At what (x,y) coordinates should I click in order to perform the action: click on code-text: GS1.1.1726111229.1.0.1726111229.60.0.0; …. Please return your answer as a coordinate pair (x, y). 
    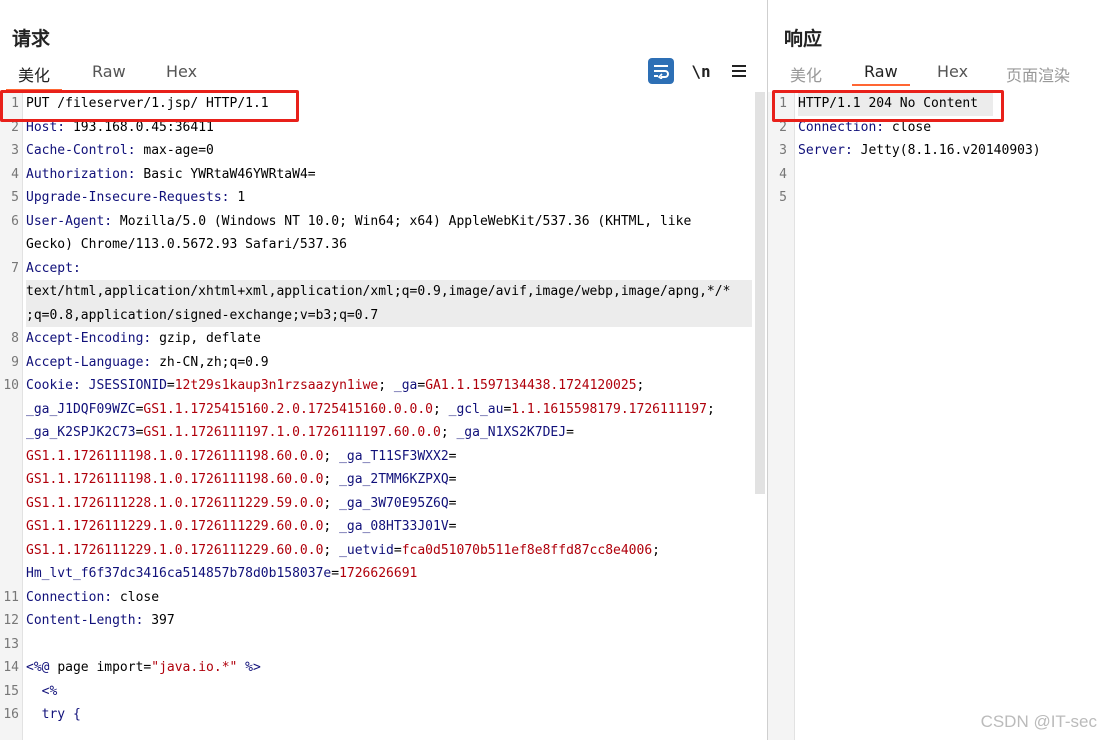
    Looking at the image, I should click on (241, 527).